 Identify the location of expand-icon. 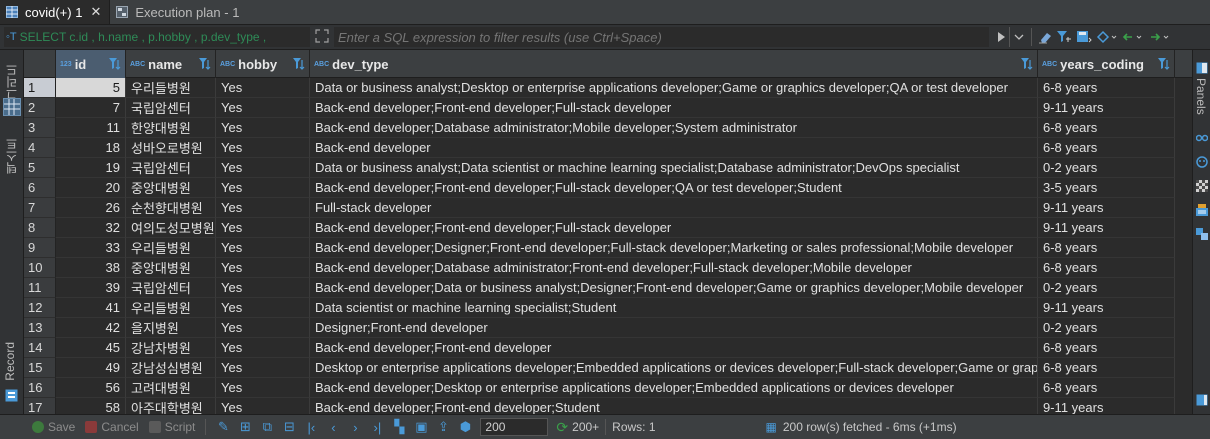
(322, 37).